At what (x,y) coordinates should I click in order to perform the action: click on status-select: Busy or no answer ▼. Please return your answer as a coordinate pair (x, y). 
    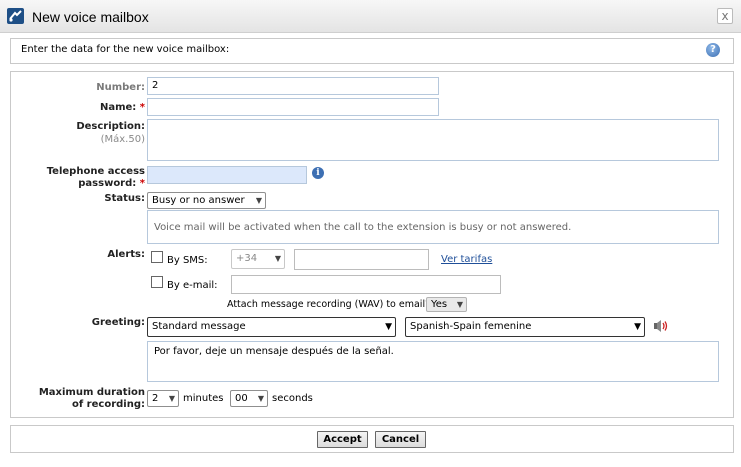
    Looking at the image, I should click on (206, 200).